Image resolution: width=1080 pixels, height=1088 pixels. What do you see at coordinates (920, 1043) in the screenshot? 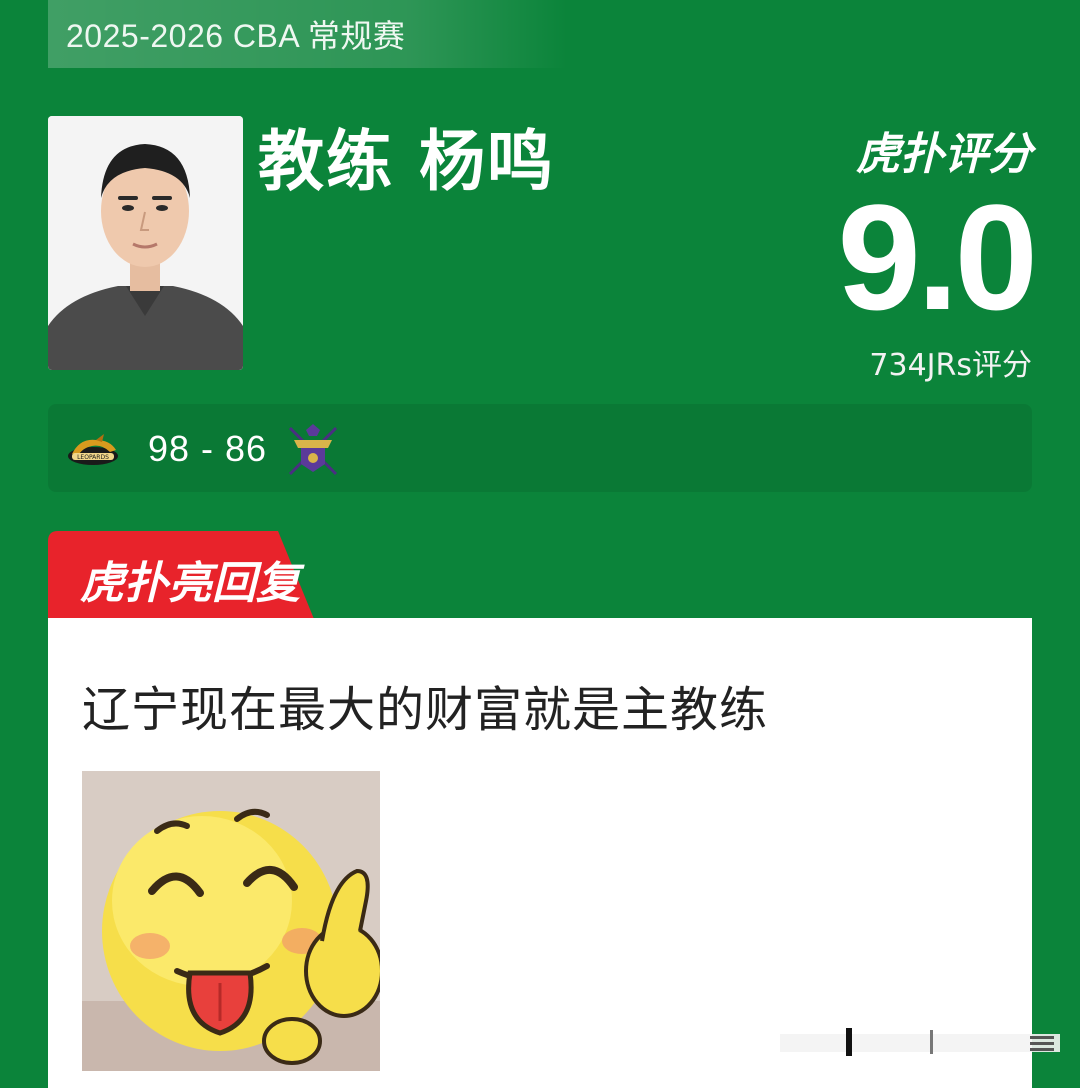
I see `watermark` at bounding box center [920, 1043].